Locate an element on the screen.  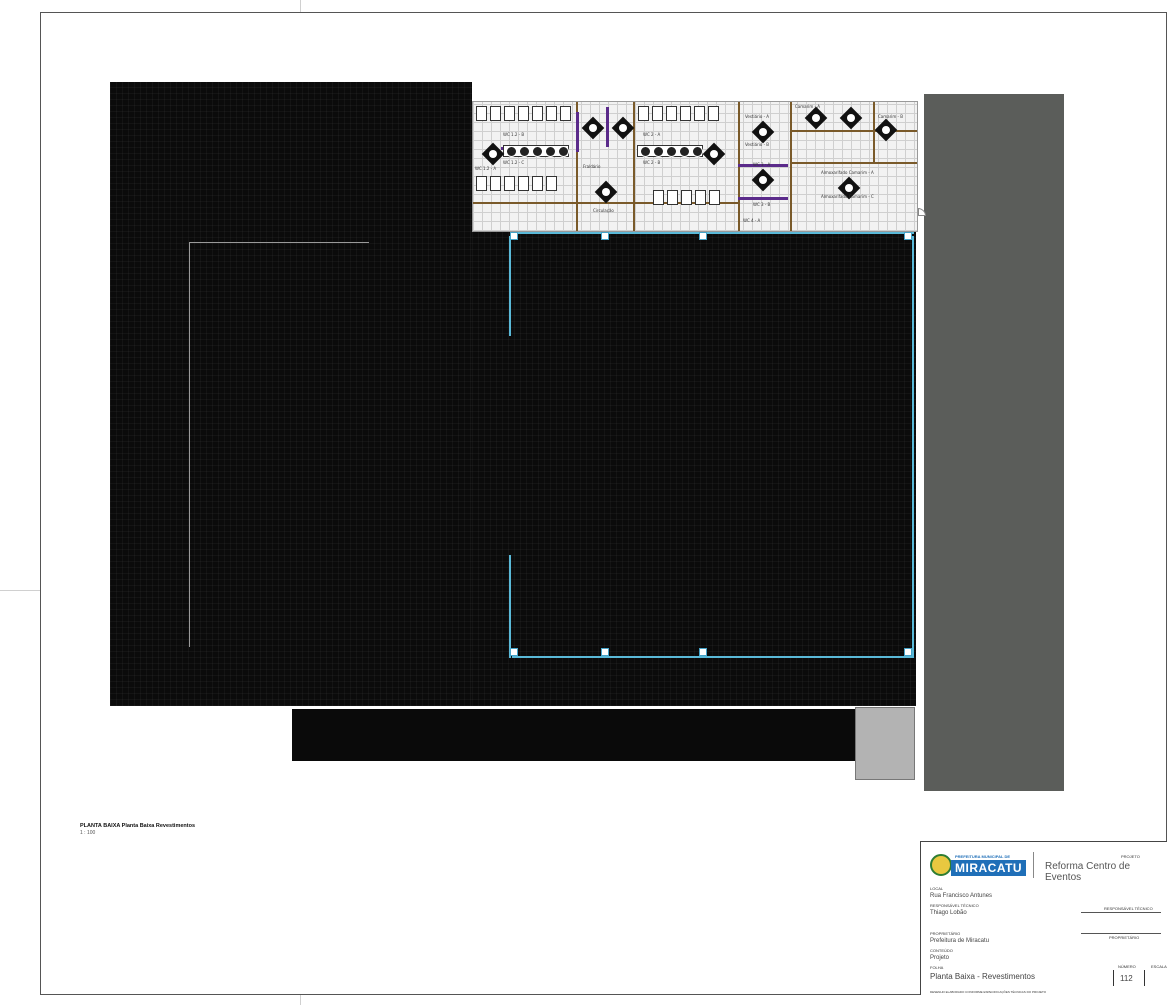
project-name: Reforma Centro de Eventos is located at coordinates (1088, 872).